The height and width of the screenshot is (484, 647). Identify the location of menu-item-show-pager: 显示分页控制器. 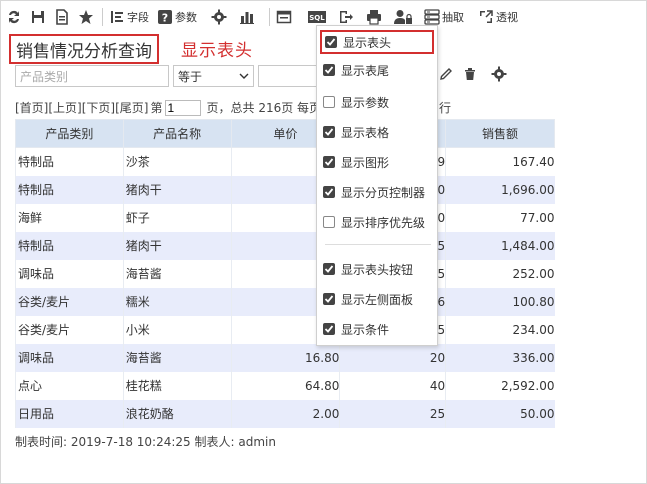
(377, 192).